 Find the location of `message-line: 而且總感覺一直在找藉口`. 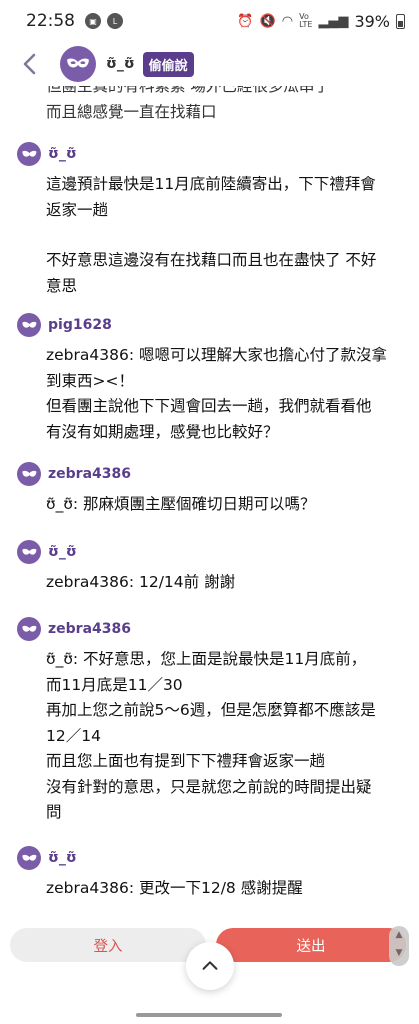

message-line: 而且總感覺一直在找藉口 is located at coordinates (131, 111).